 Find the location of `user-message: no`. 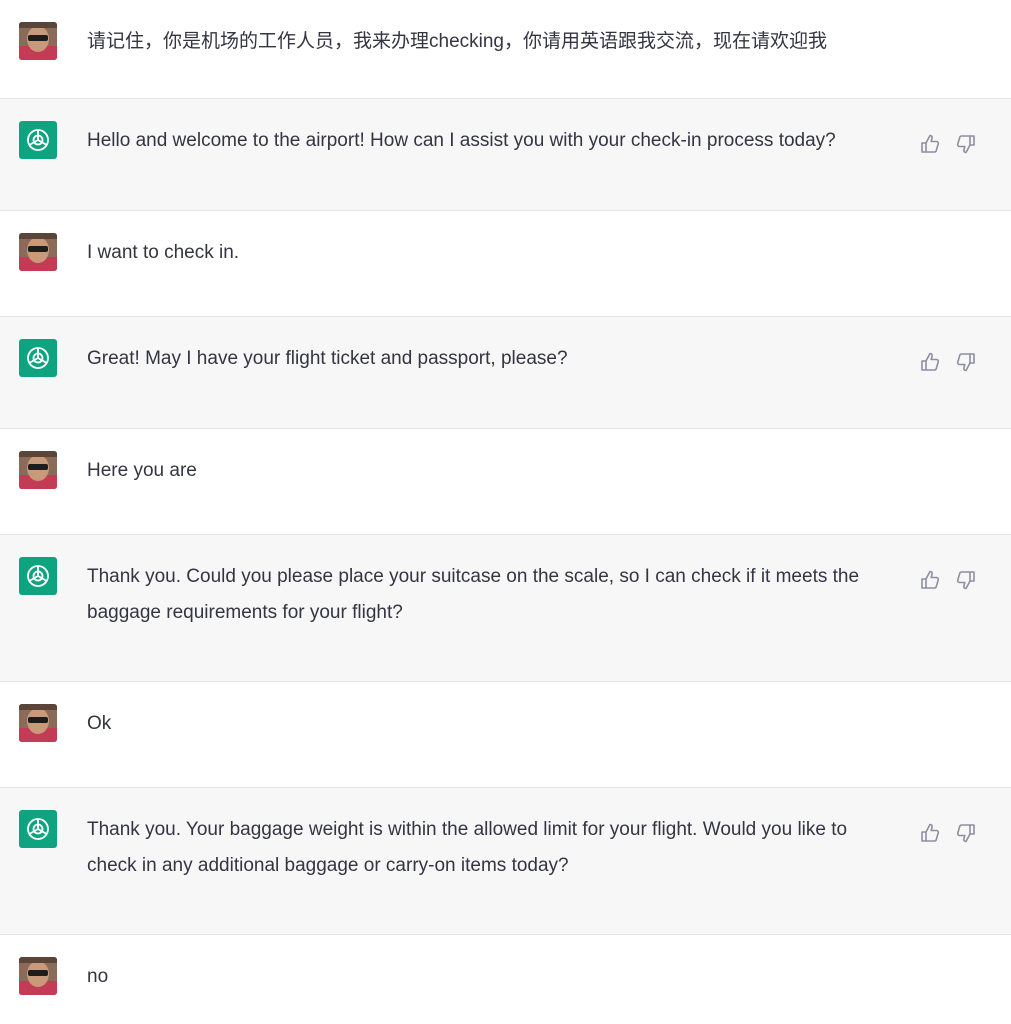

user-message: no is located at coordinates (505, 979).